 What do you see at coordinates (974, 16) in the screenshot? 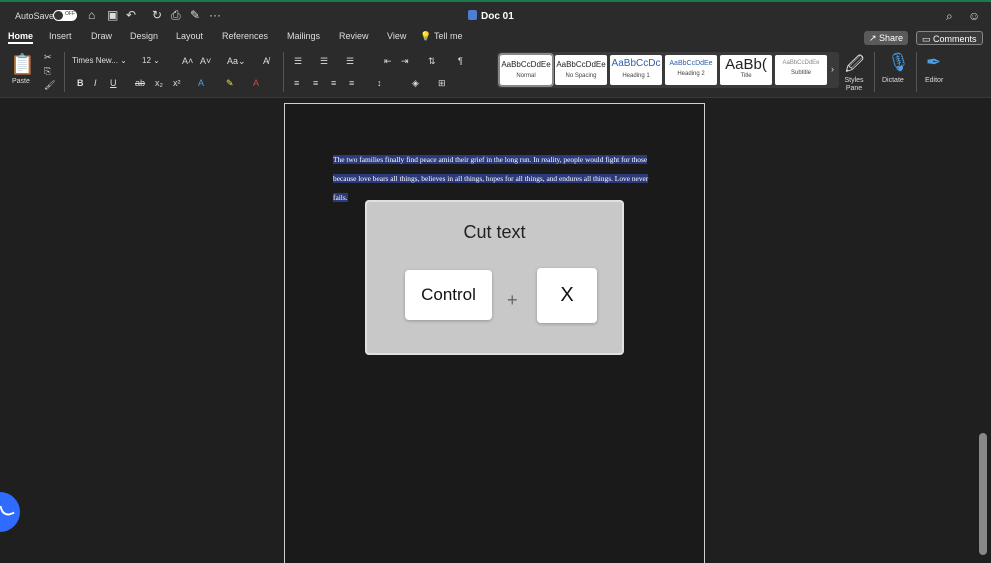
I see `account-icon: ☺` at bounding box center [974, 16].